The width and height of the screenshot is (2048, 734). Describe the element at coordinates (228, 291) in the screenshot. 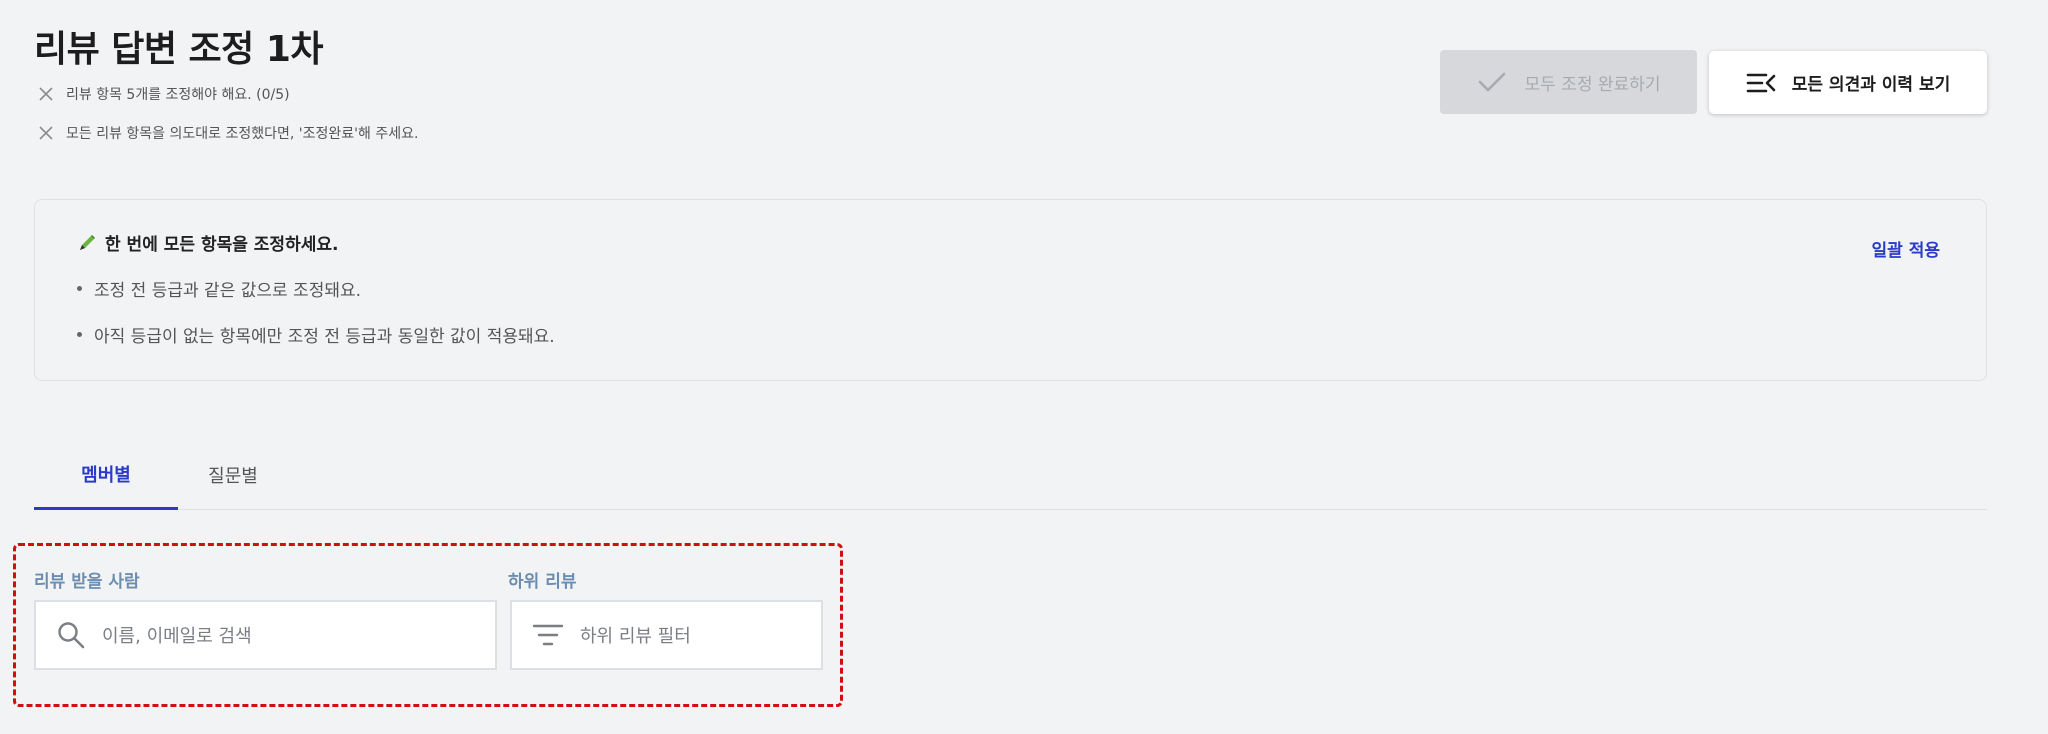

I see `notice-item-text: 조정 전 등급과 같은 값으로 조정돼요.` at that location.